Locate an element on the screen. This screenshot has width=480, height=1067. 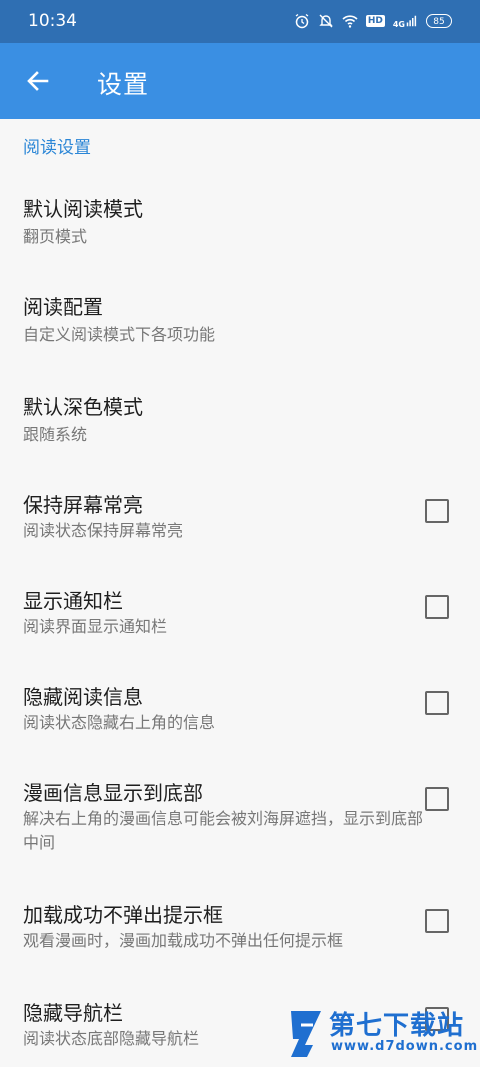
signal-group: 4G is located at coordinates (405, 21).